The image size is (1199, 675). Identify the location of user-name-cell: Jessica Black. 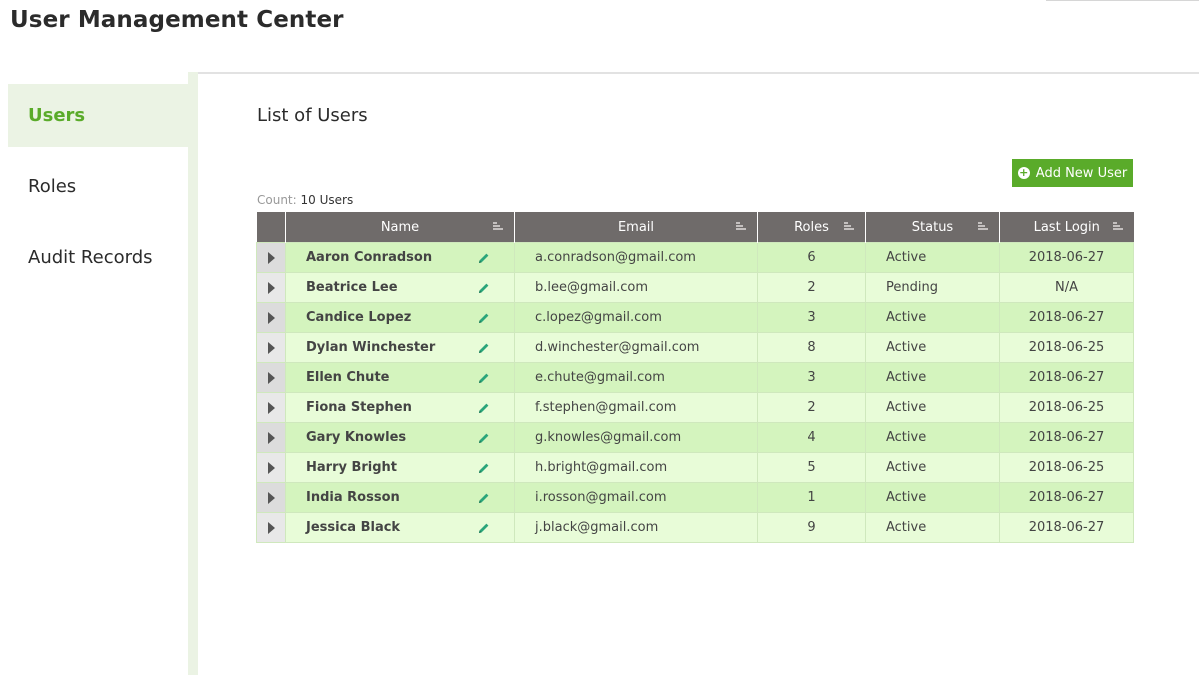
(400, 527).